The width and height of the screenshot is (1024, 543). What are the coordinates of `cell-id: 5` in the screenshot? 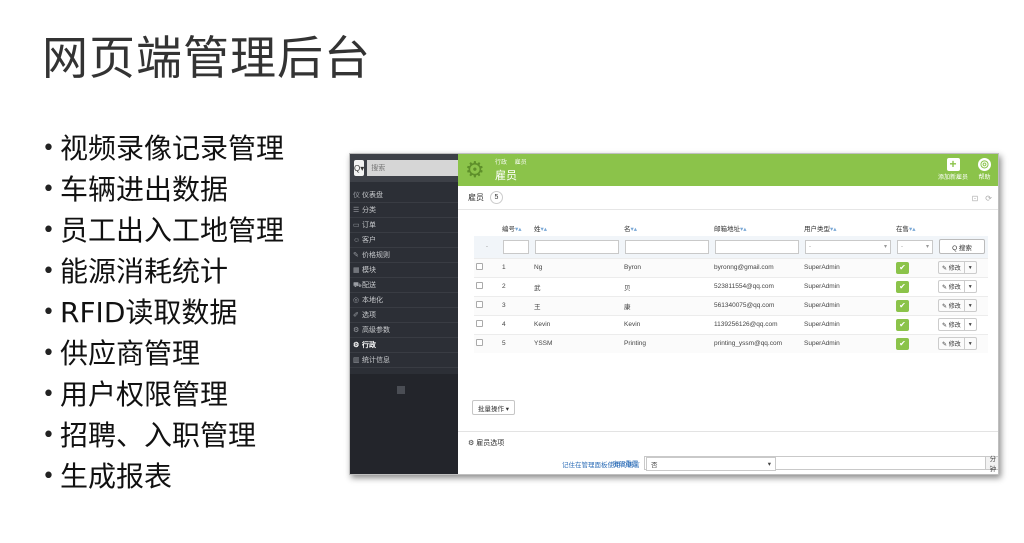 It's located at (516, 343).